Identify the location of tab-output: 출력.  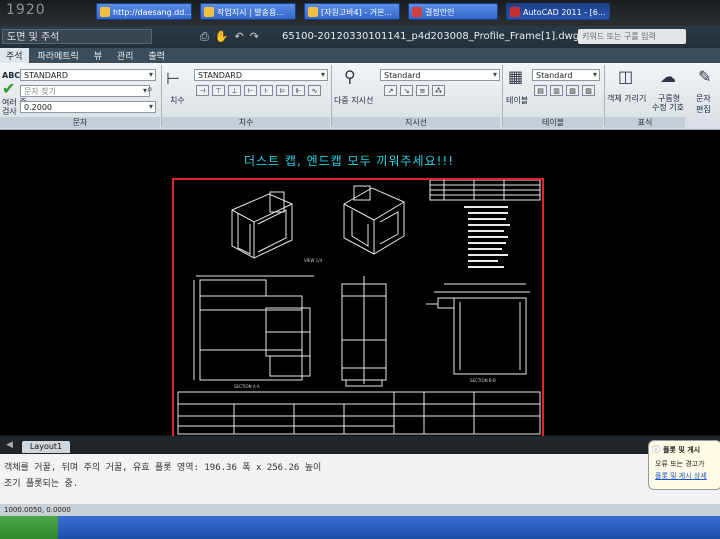
(156, 55).